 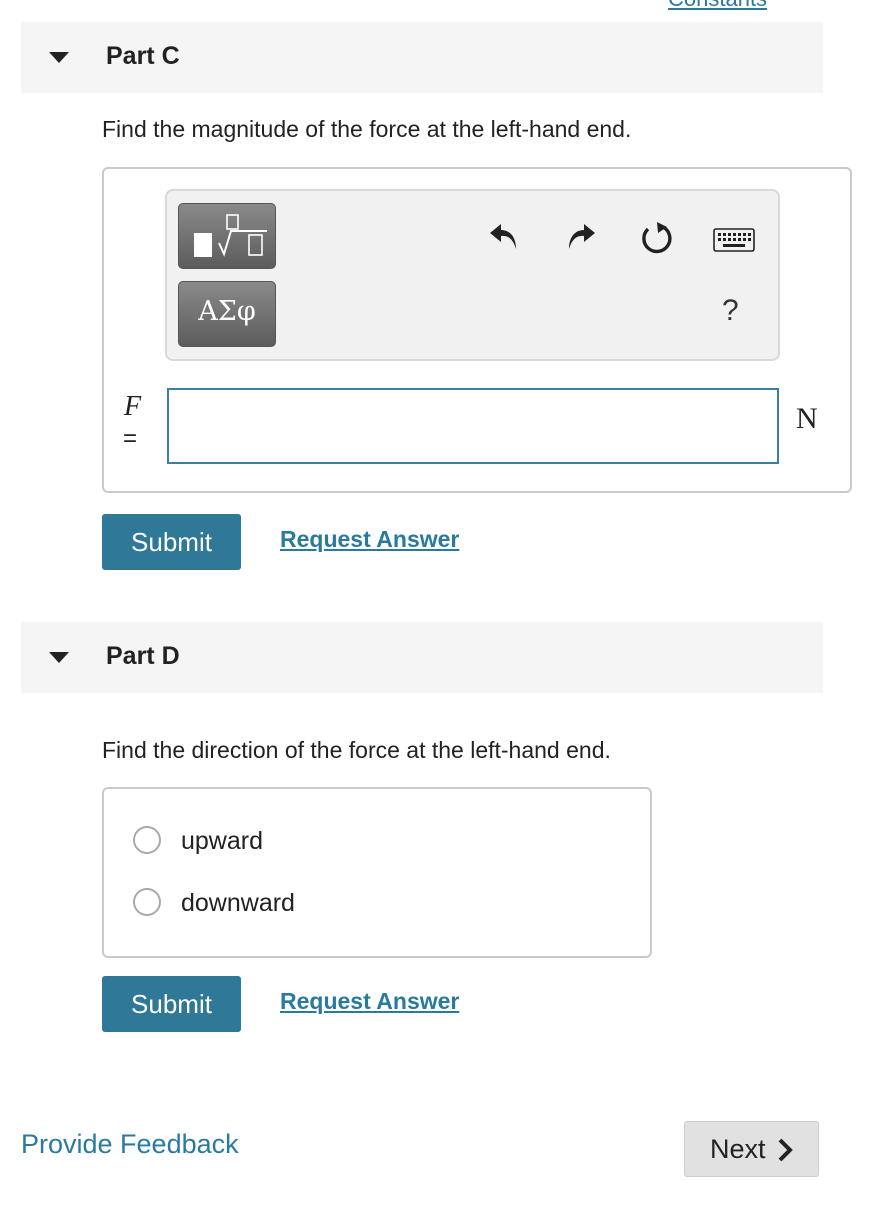 What do you see at coordinates (807, 418) in the screenshot?
I see `unit-label: N` at bounding box center [807, 418].